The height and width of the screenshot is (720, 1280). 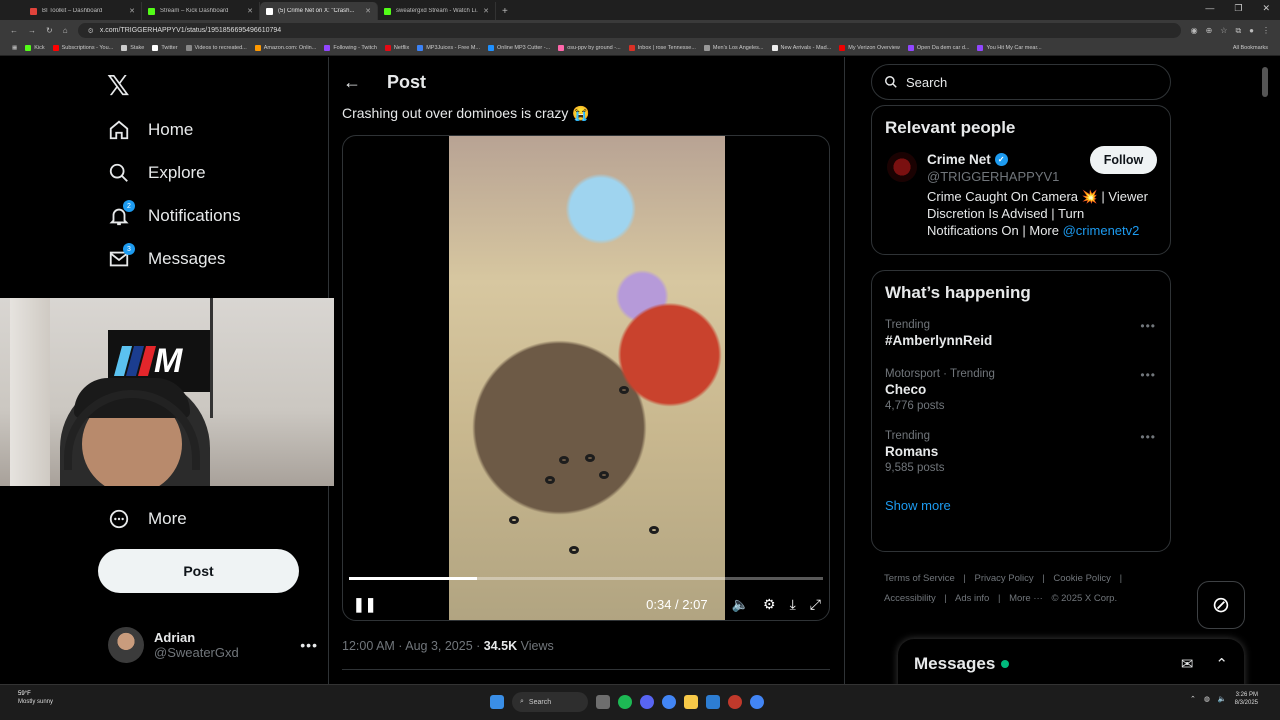 What do you see at coordinates (91, 31) in the screenshot?
I see `site-info-icon: ⚙` at bounding box center [91, 31].